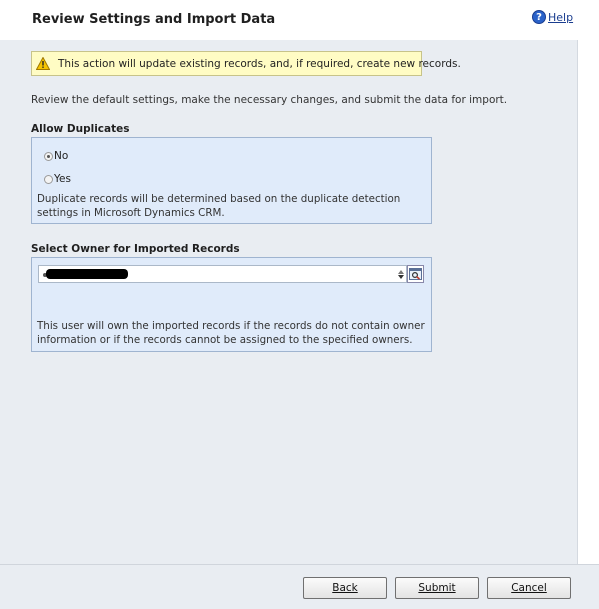  I want to click on chevron-up-icon, so click(401, 272).